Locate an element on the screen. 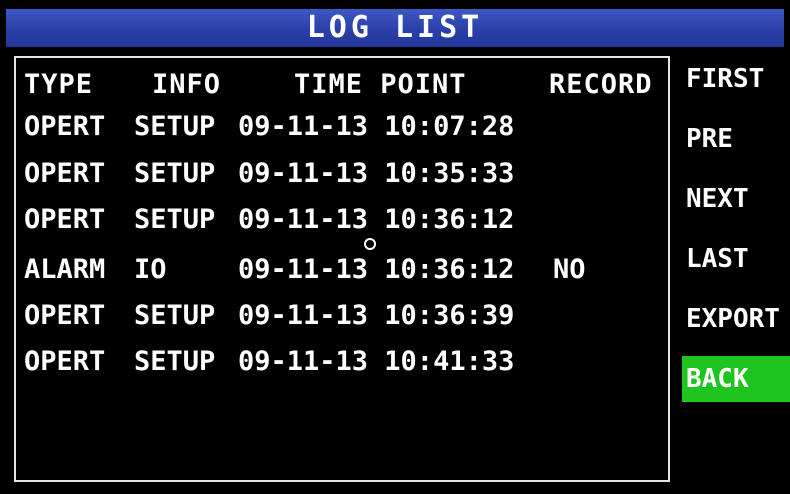 The width and height of the screenshot is (790, 494). log-row: OPERT SETUP 09-11-13 10:36:12 is located at coordinates (342, 220).